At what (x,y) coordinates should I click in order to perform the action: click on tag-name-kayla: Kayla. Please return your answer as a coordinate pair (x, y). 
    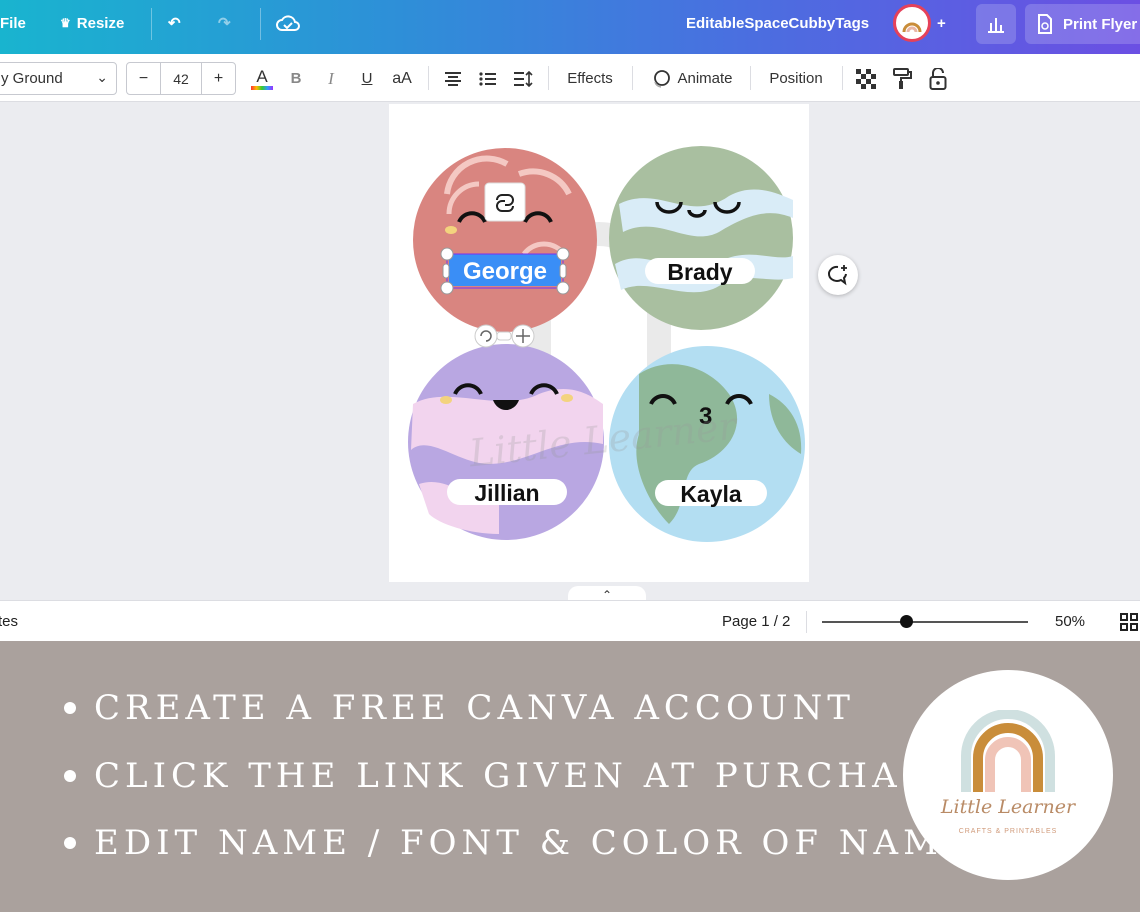
    Looking at the image, I should click on (711, 494).